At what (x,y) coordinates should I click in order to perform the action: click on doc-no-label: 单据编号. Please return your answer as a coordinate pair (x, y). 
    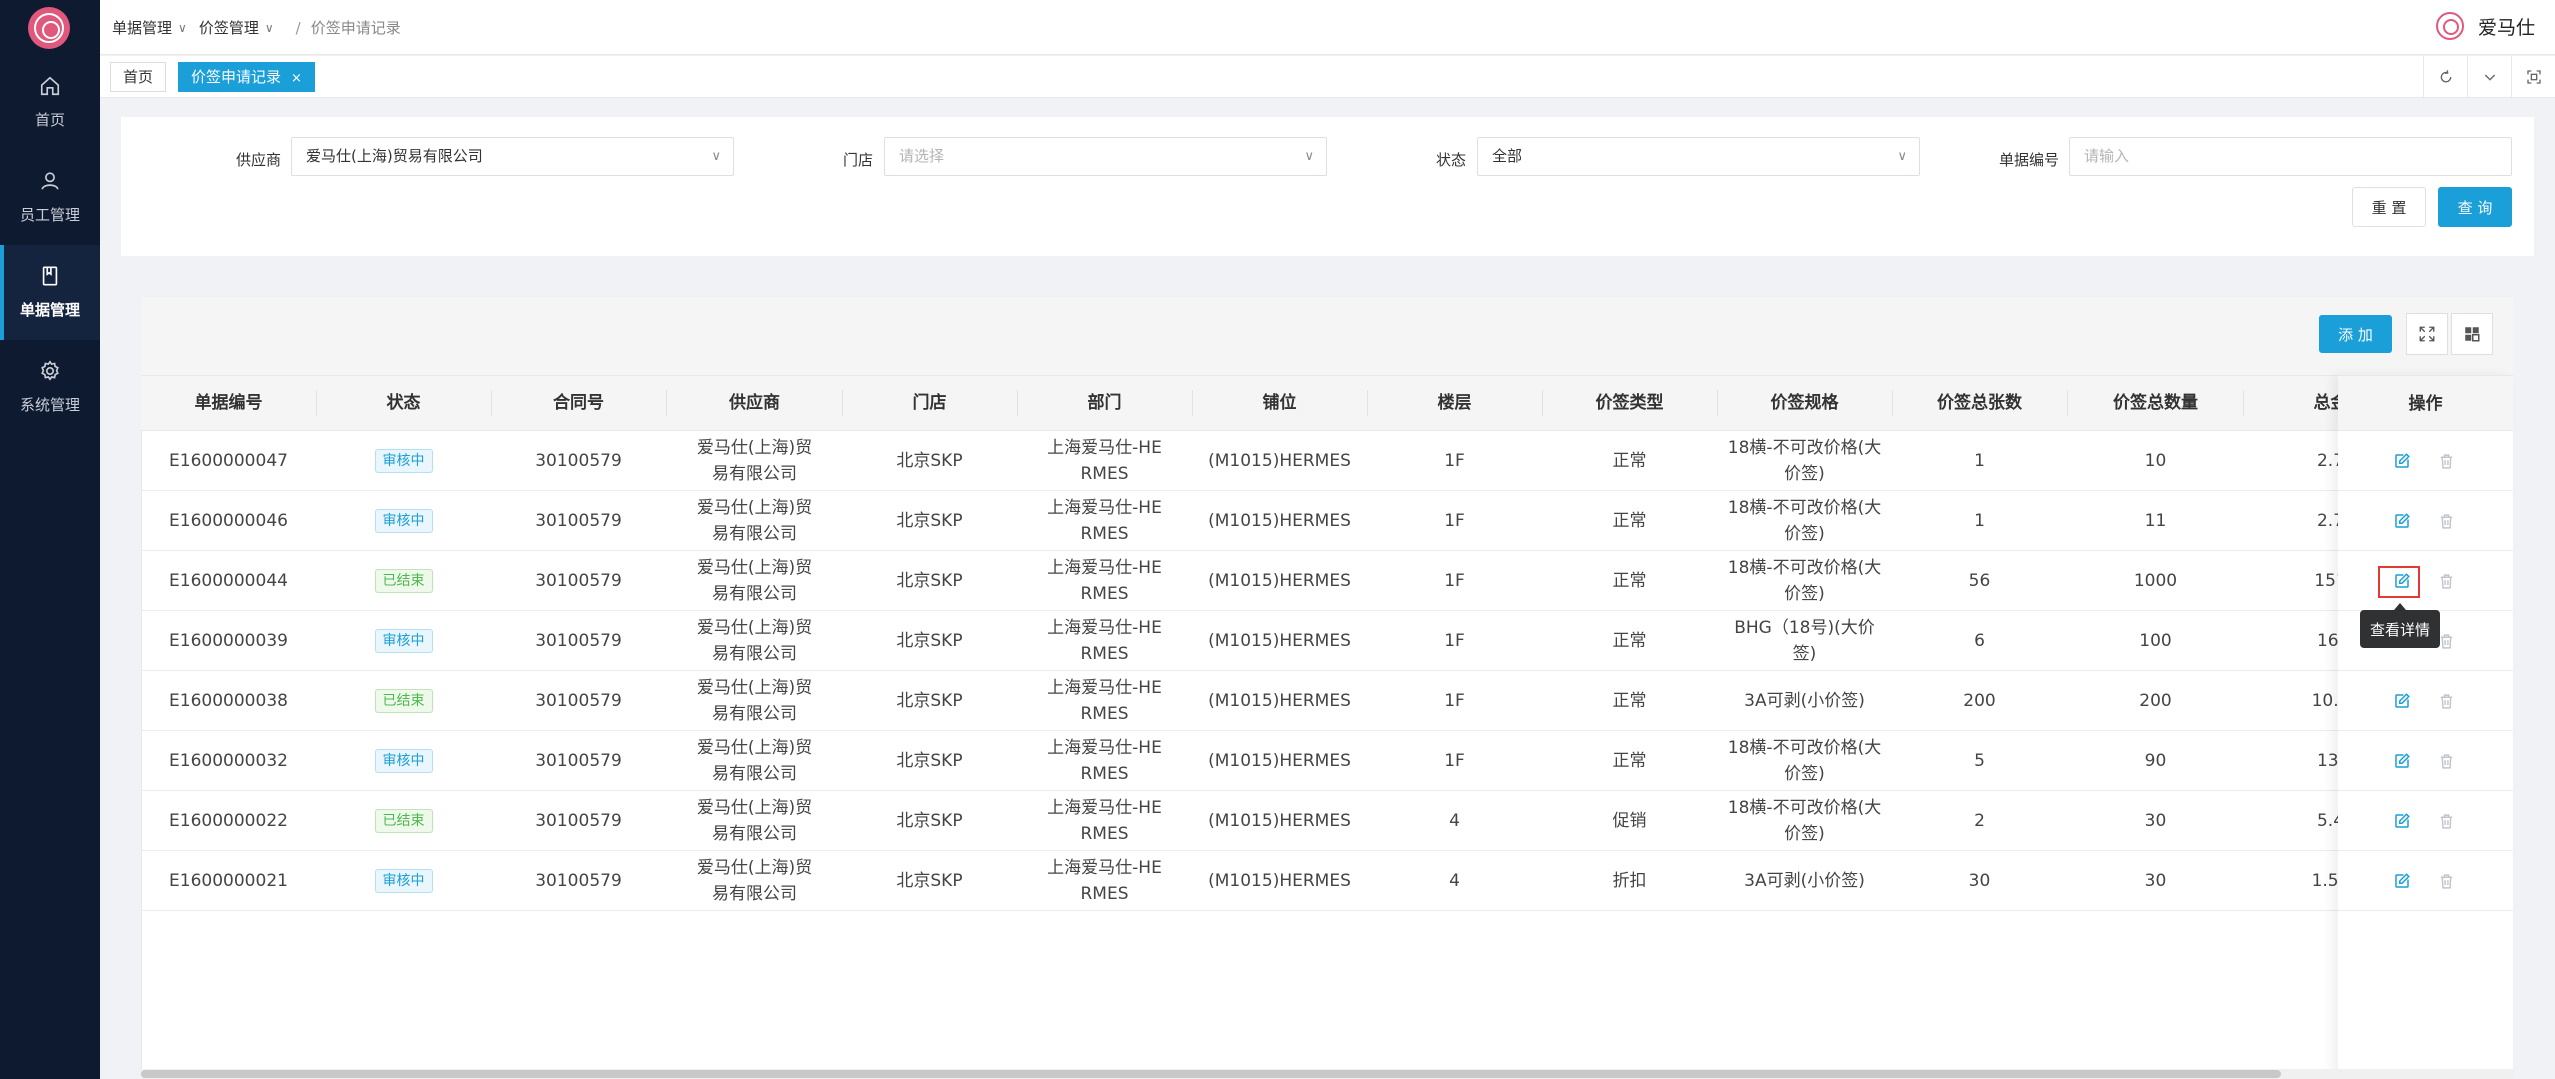
    Looking at the image, I should click on (2029, 160).